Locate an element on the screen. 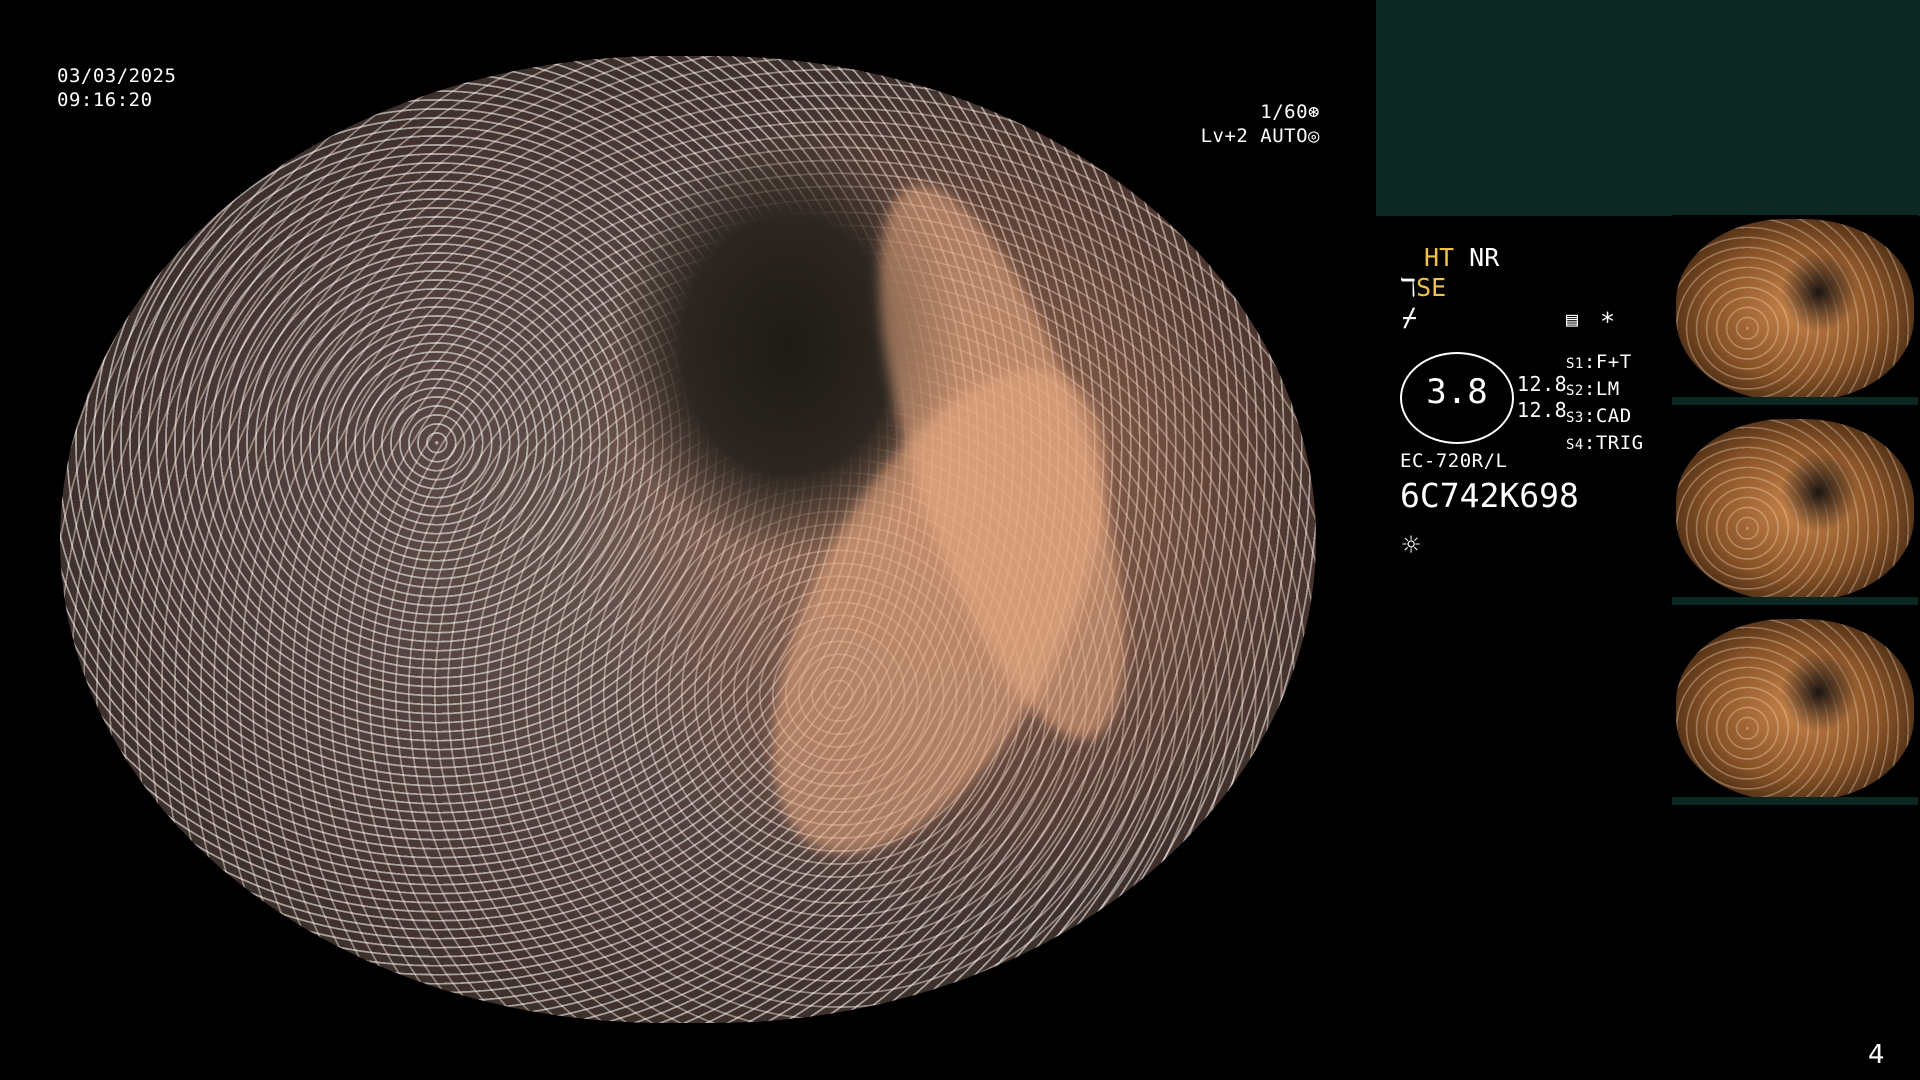  shutter-text: 1/60 is located at coordinates (1284, 112).